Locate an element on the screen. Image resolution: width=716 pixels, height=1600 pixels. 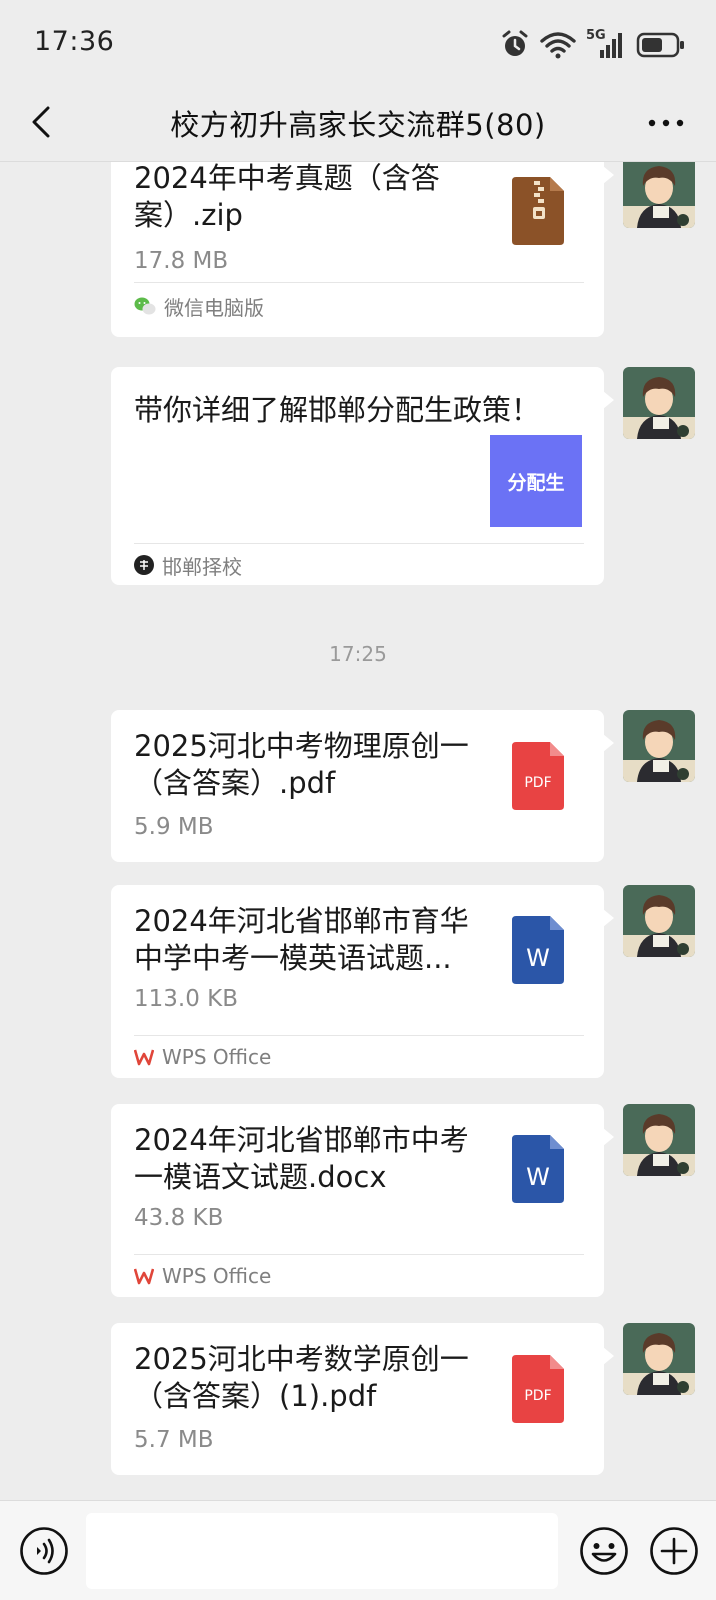
message-input is located at coordinates (322, 1551).